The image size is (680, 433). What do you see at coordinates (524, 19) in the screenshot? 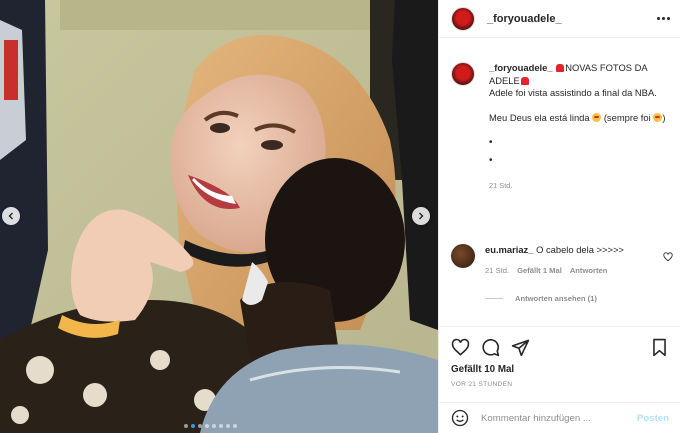
I see `post-username: _foryouadele_` at bounding box center [524, 19].